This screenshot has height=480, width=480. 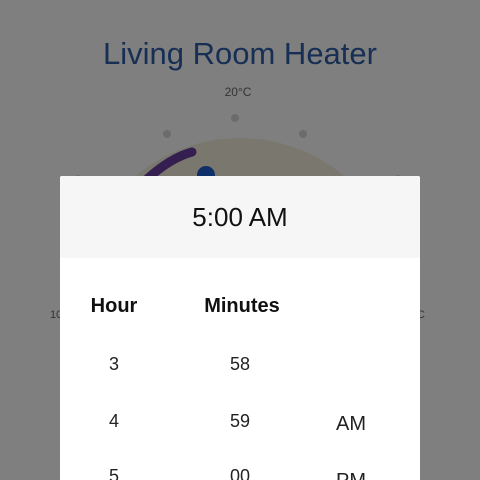 What do you see at coordinates (240, 421) in the screenshot?
I see `minute-option: 59` at bounding box center [240, 421].